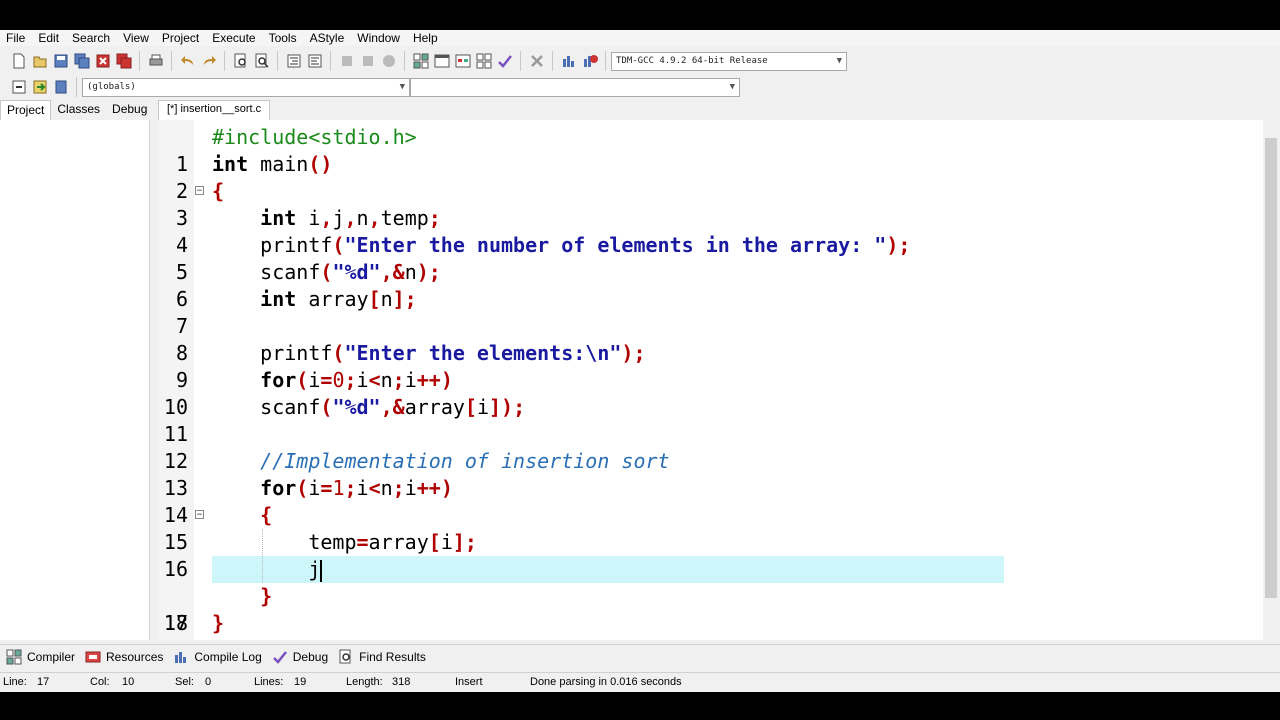  Describe the element at coordinates (462, 61) in the screenshot. I see `compile-run-icon` at that location.